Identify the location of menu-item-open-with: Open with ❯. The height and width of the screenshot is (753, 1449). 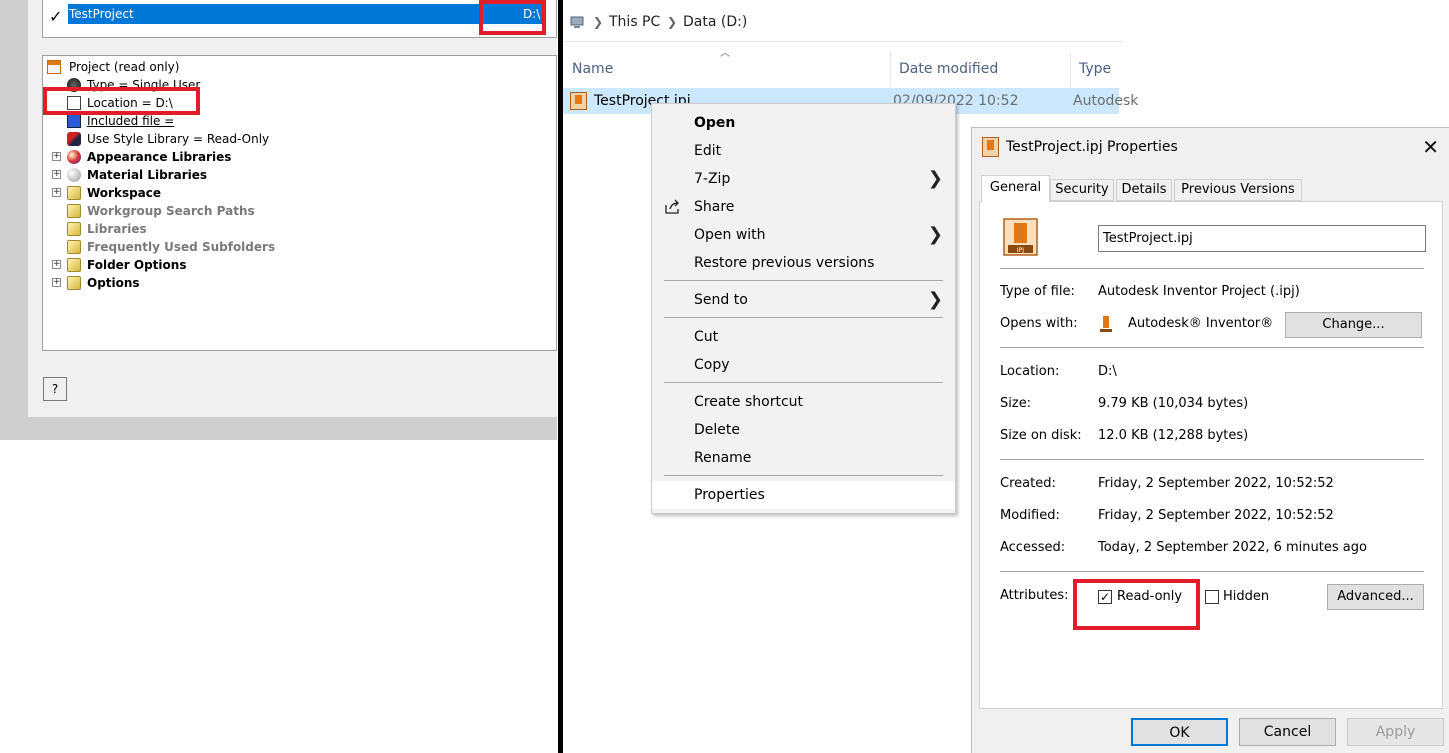
(803, 235).